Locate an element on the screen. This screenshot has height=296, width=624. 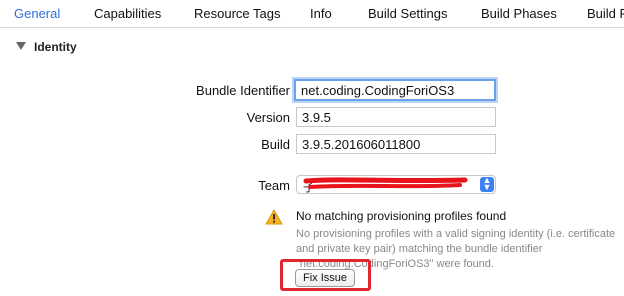
identity-section-header: Identity is located at coordinates (46, 47).